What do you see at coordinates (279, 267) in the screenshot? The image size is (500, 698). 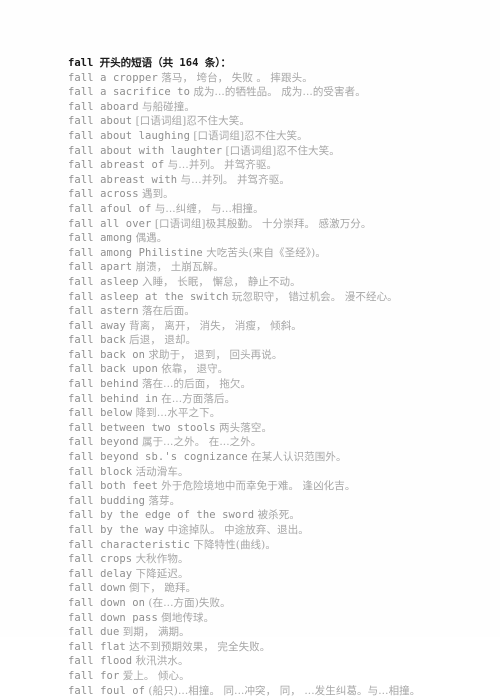 I see `phrase-entry: fall apart 崩溃， 土崩瓦解。` at bounding box center [279, 267].